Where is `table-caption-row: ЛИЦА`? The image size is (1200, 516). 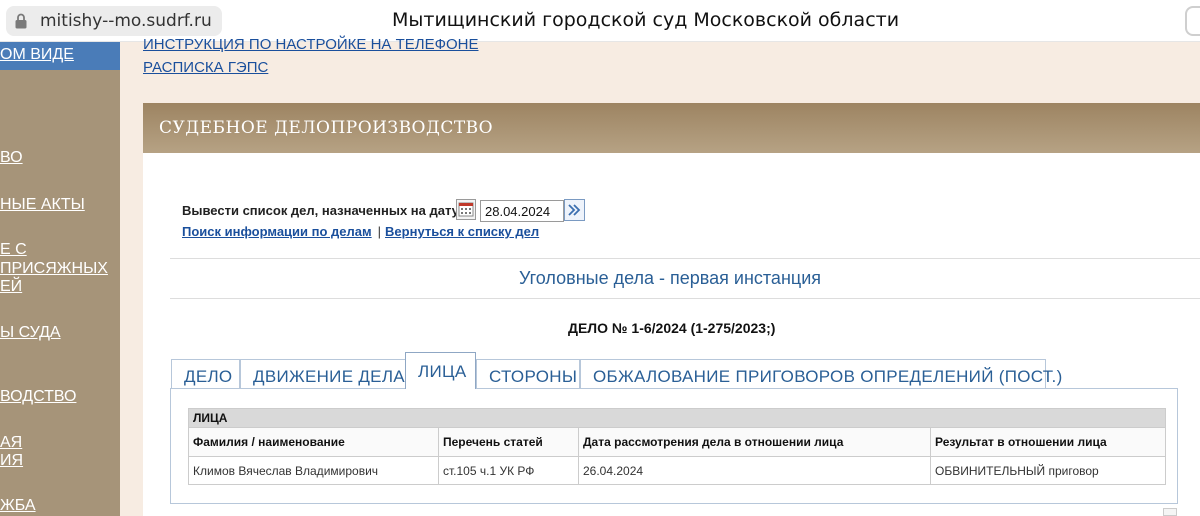 table-caption-row: ЛИЦА is located at coordinates (677, 418).